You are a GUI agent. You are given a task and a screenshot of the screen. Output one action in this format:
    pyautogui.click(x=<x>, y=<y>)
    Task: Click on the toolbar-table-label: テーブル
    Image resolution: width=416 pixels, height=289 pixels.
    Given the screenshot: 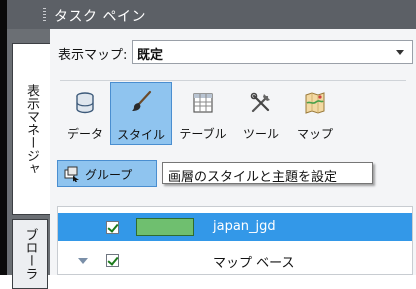 What is the action you would take?
    pyautogui.click(x=203, y=134)
    